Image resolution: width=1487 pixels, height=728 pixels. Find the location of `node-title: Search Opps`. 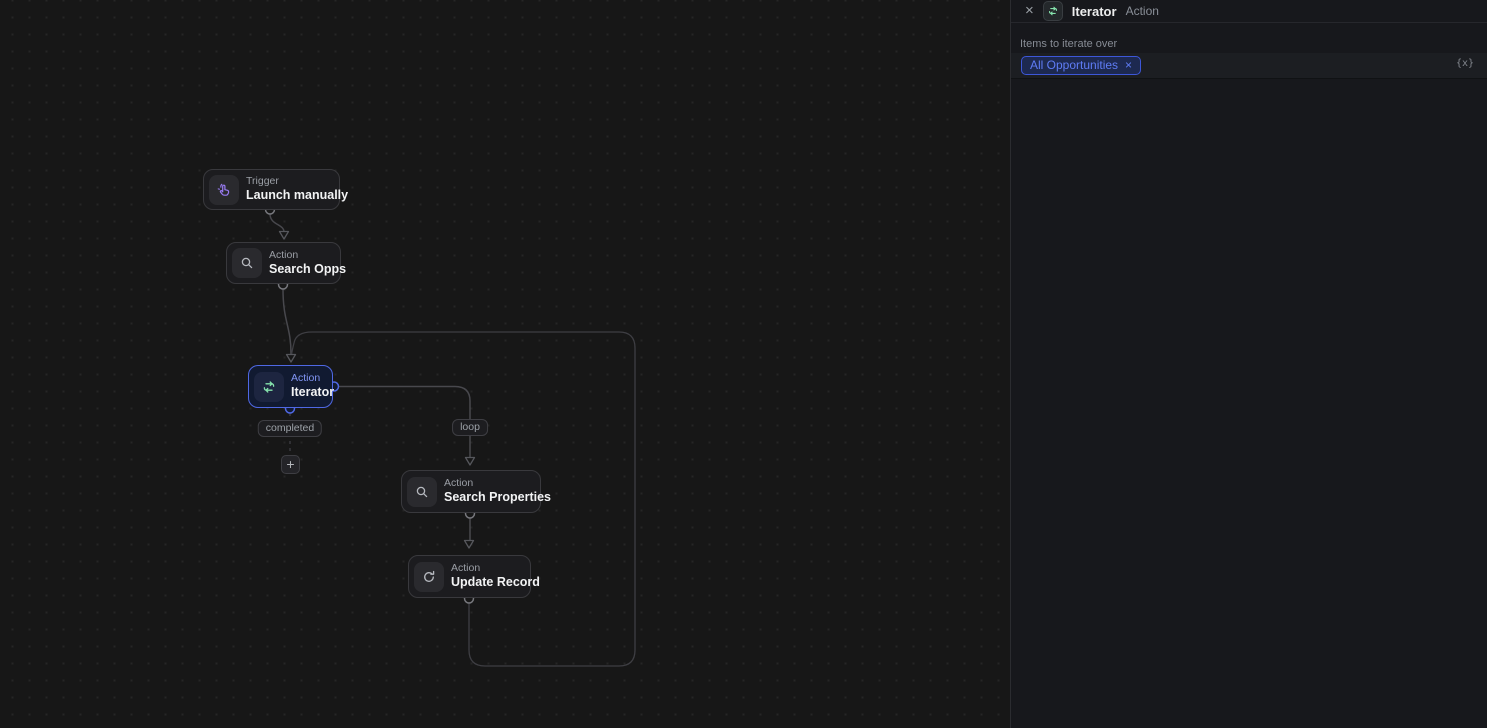

node-title: Search Opps is located at coordinates (308, 268).